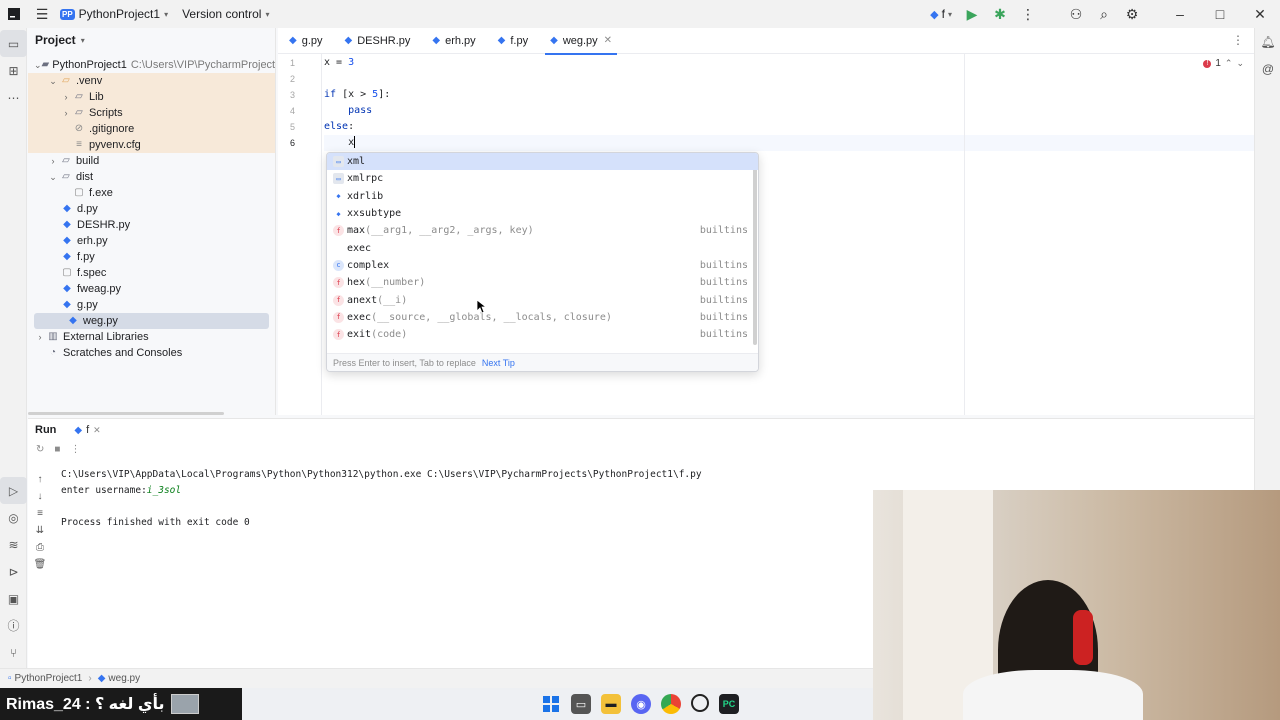 The width and height of the screenshot is (1280, 720). Describe the element at coordinates (151, 321) in the screenshot. I see `tree-item-weg: ◆ weg.py` at that location.